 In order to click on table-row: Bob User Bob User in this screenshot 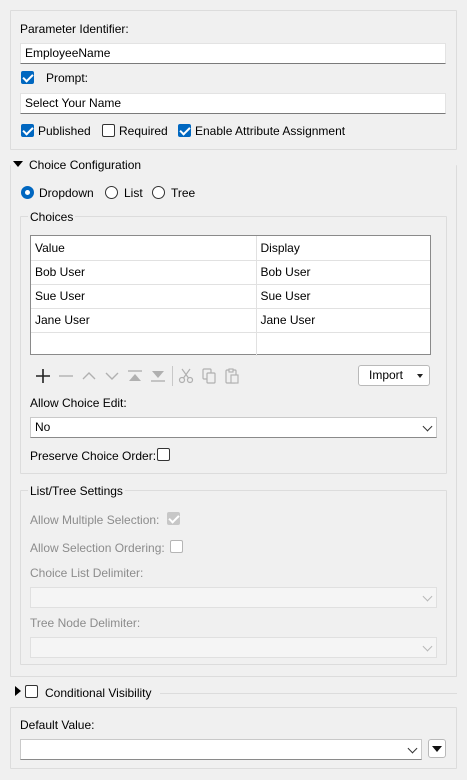, I will do `click(230, 272)`.